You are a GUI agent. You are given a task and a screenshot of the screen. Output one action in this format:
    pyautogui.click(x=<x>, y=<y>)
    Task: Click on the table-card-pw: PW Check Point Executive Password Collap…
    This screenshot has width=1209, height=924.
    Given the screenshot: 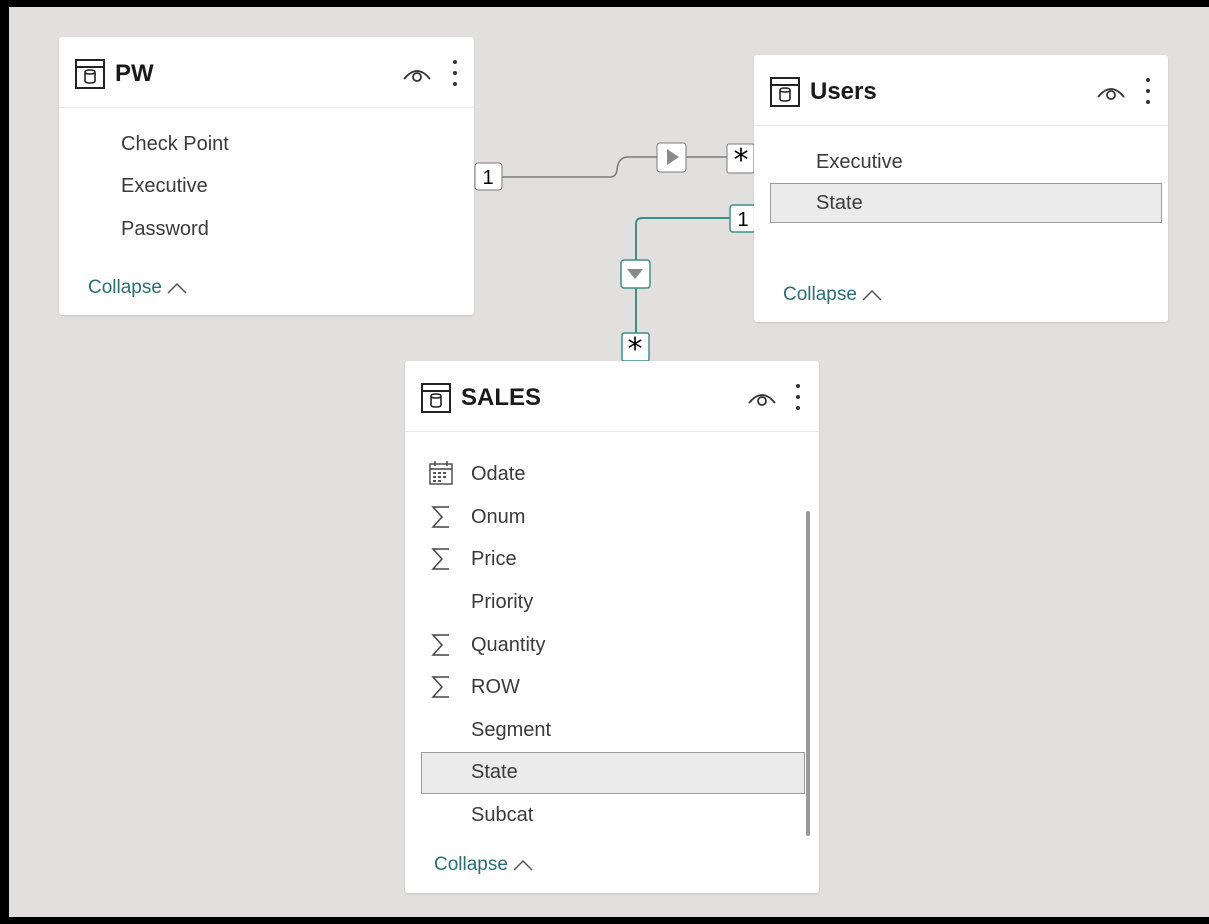 What is the action you would take?
    pyautogui.click(x=266, y=176)
    